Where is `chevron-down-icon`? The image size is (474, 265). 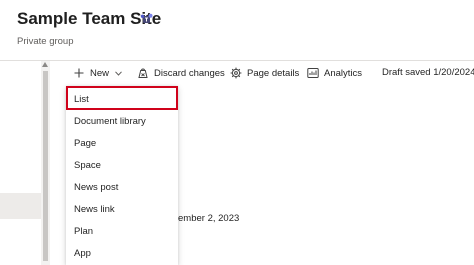 chevron-down-icon is located at coordinates (118, 73).